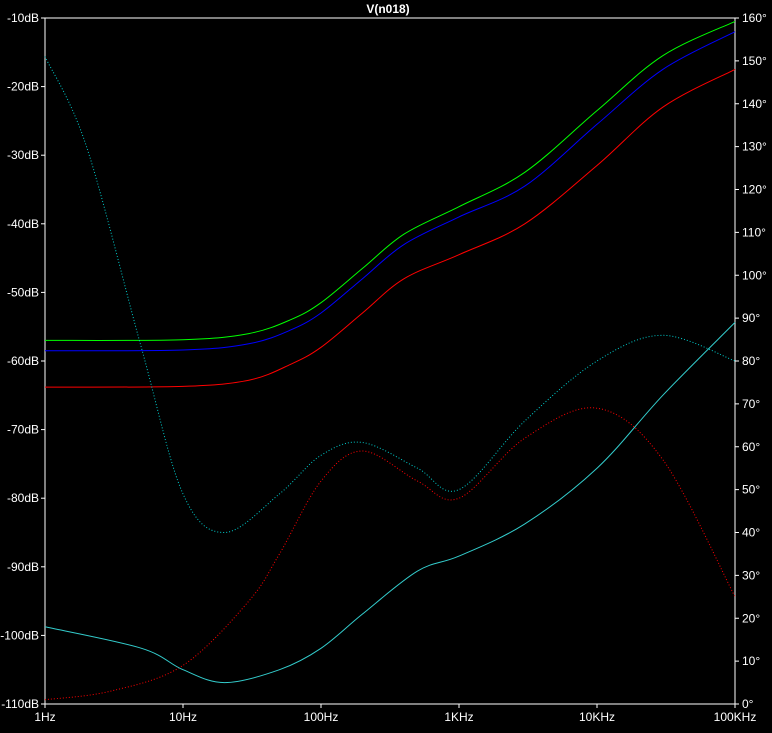  What do you see at coordinates (23, 155) in the screenshot?
I see `y-left-tick-label: -30dB` at bounding box center [23, 155].